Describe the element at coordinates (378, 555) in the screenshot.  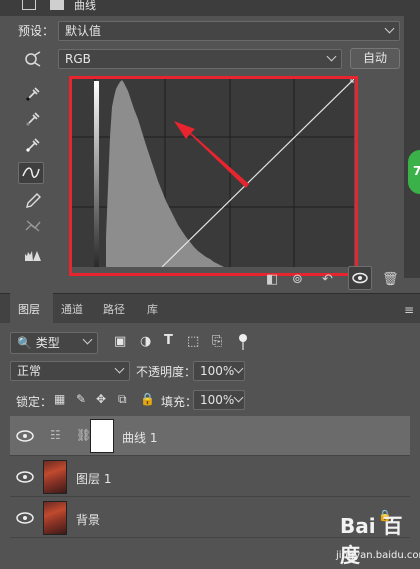
I see `watermark-url: jingyan.baidu.com` at that location.